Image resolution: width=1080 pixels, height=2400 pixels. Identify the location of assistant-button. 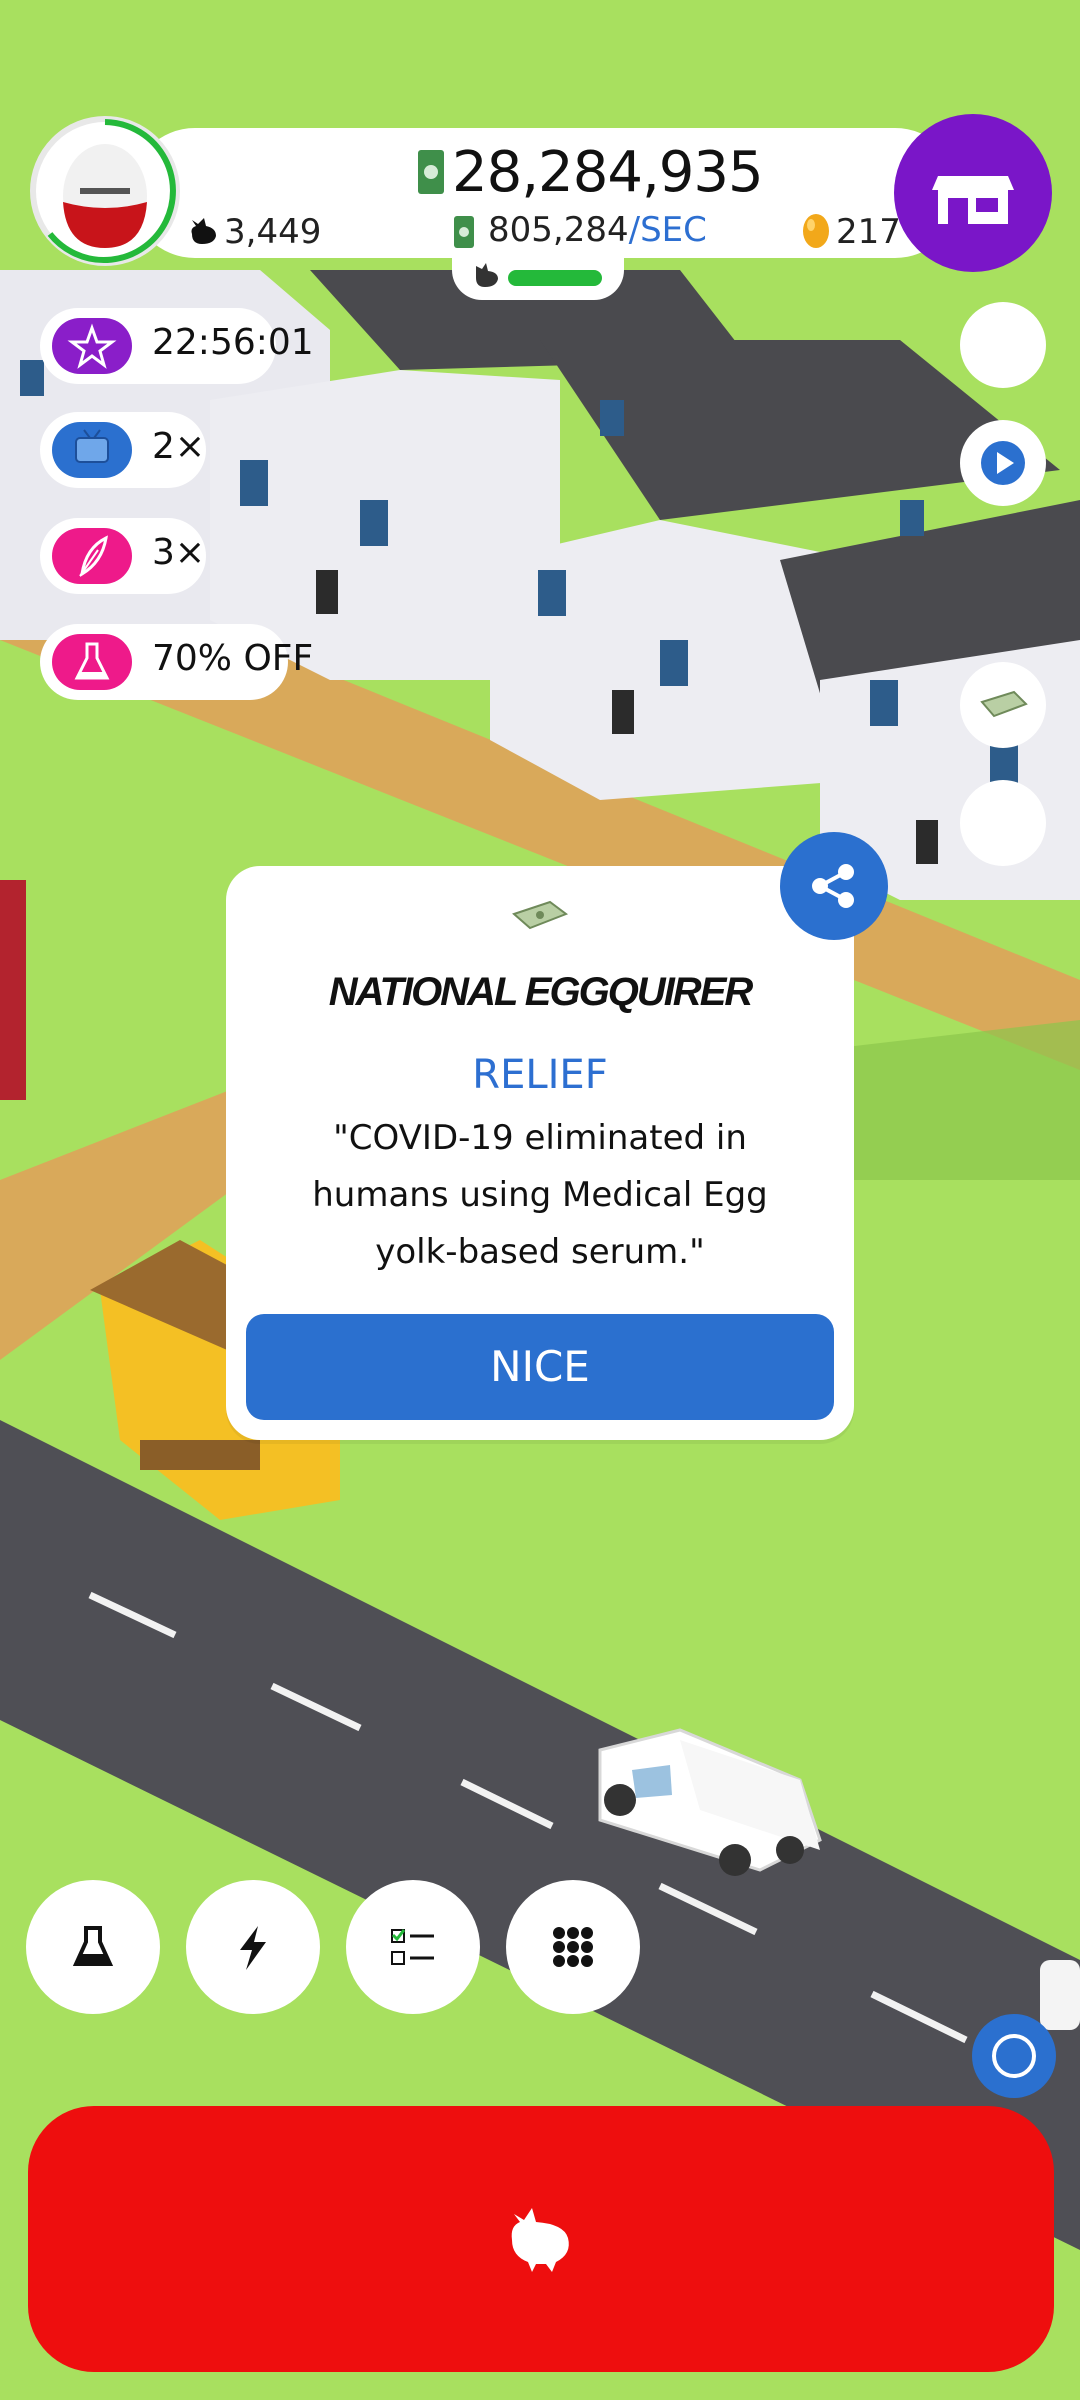
(1014, 2056).